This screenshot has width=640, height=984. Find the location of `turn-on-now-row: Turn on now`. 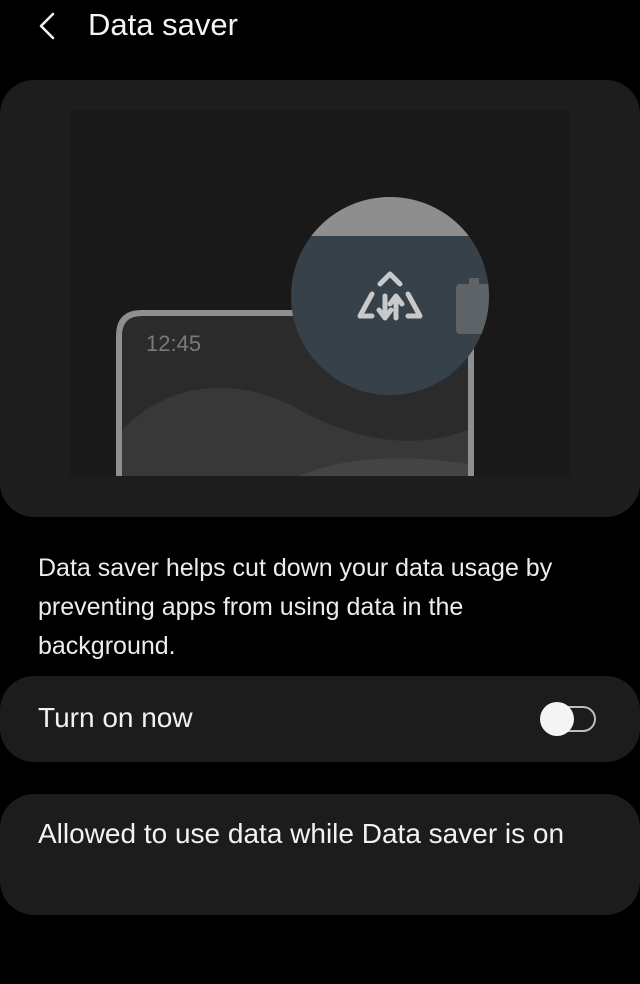

turn-on-now-row: Turn on now is located at coordinates (320, 719).